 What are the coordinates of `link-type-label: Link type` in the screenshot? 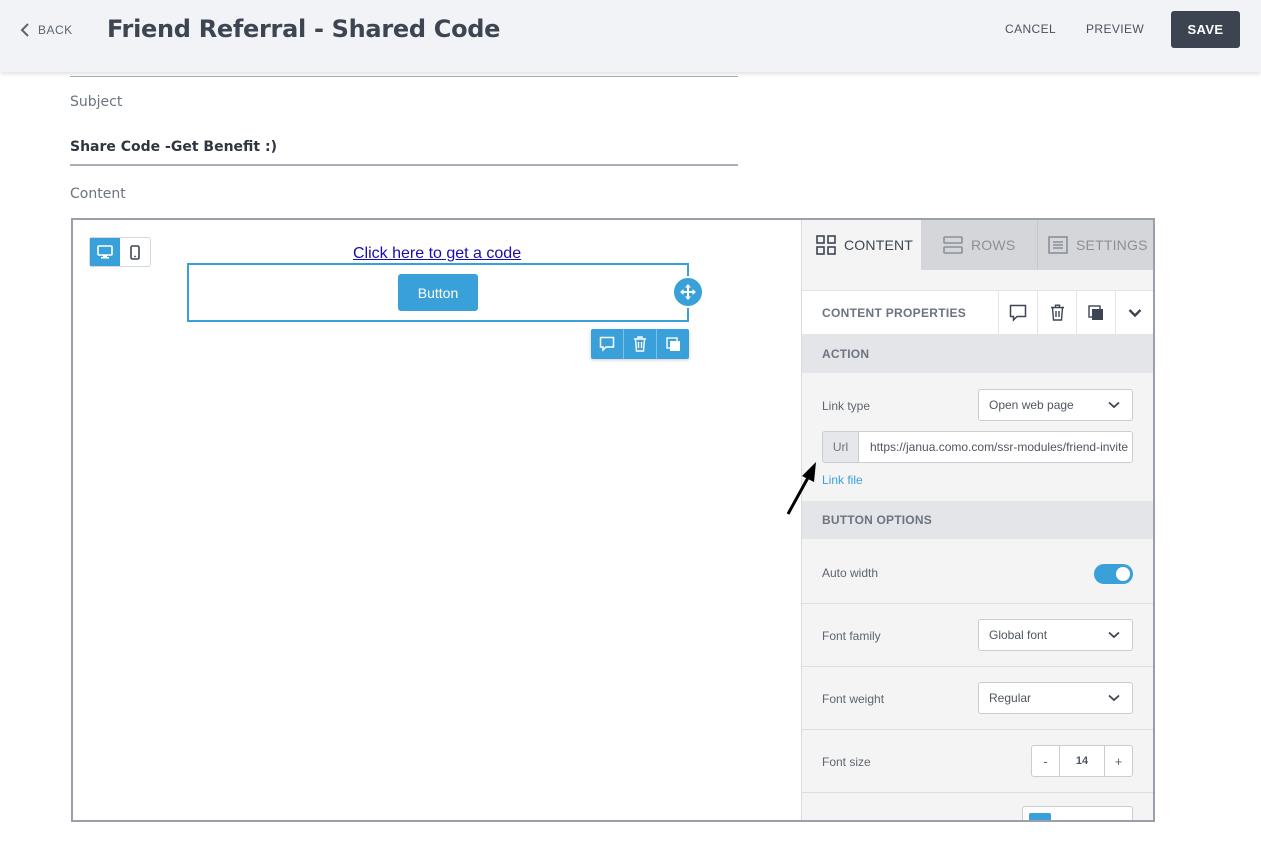 It's located at (846, 406).